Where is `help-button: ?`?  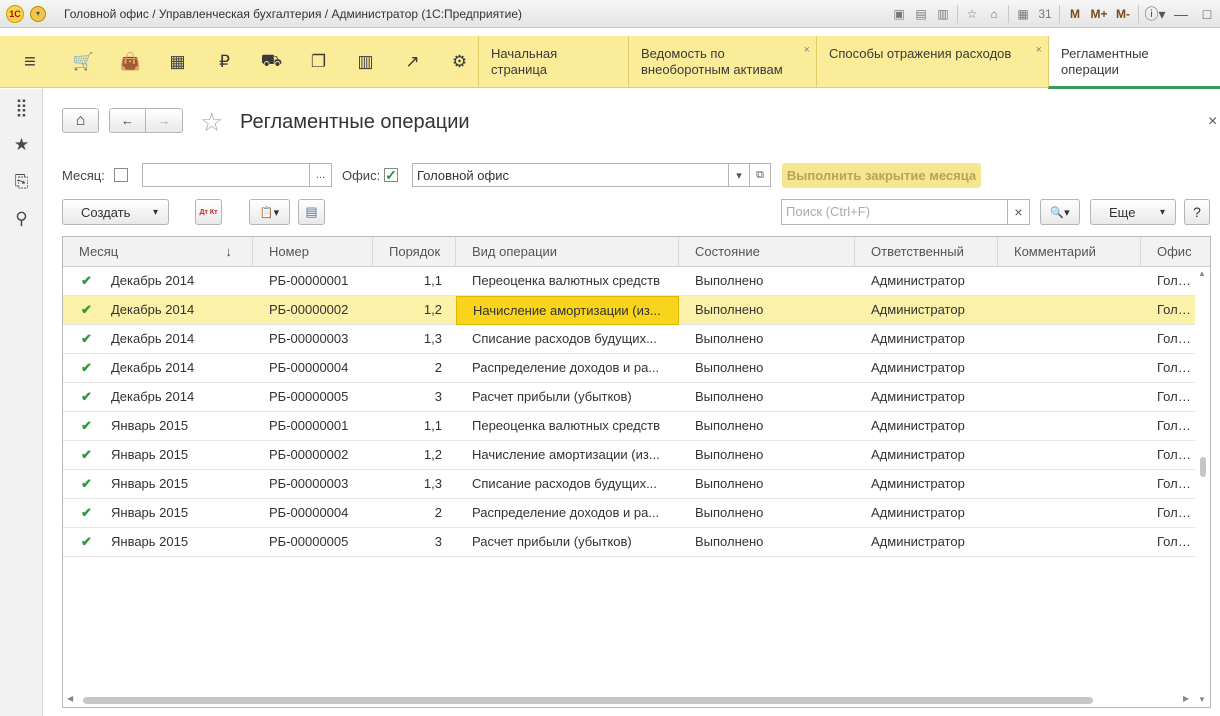 help-button: ? is located at coordinates (1197, 212).